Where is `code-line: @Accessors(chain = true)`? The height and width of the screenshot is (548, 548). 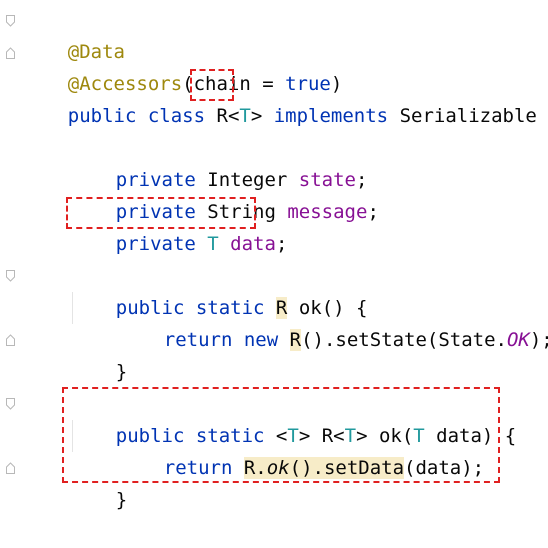
code-line: @Accessors(chain = true) is located at coordinates (182, 65).